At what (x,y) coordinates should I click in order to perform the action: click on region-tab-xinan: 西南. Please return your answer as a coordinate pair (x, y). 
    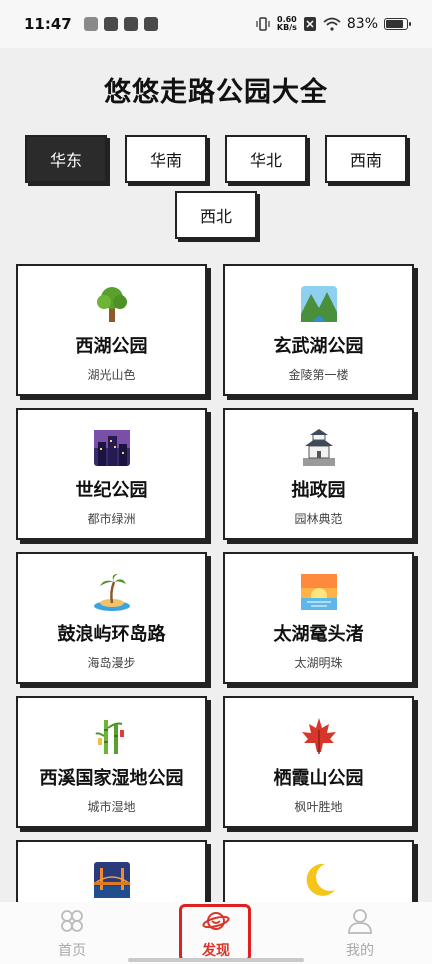
    Looking at the image, I should click on (366, 159).